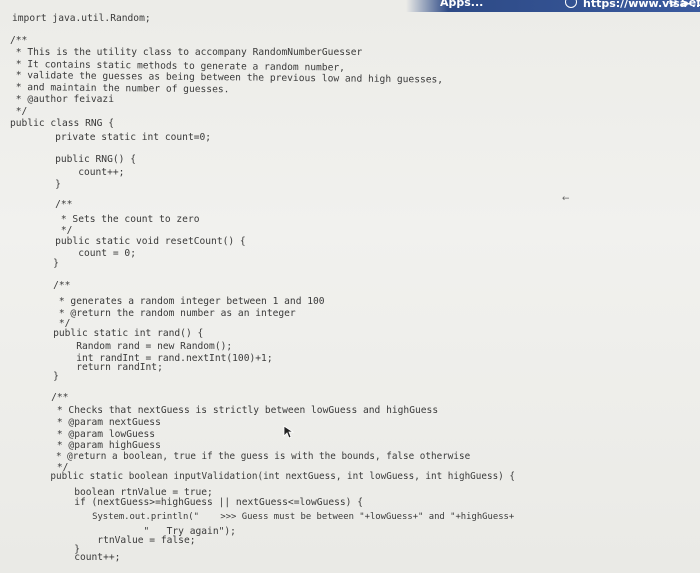 The height and width of the screenshot is (573, 700). Describe the element at coordinates (122, 137) in the screenshot. I see `code-line: private static int count=0;` at that location.